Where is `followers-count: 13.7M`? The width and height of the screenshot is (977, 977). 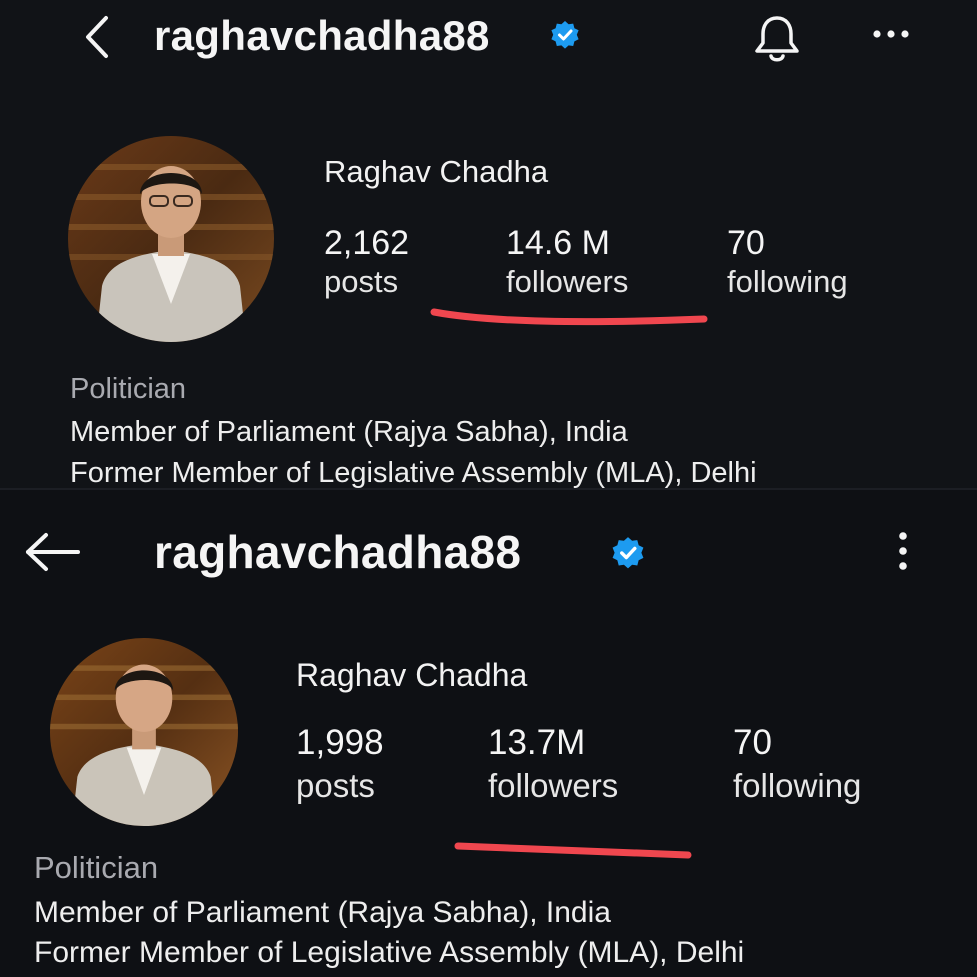
followers-count: 13.7M is located at coordinates (537, 742).